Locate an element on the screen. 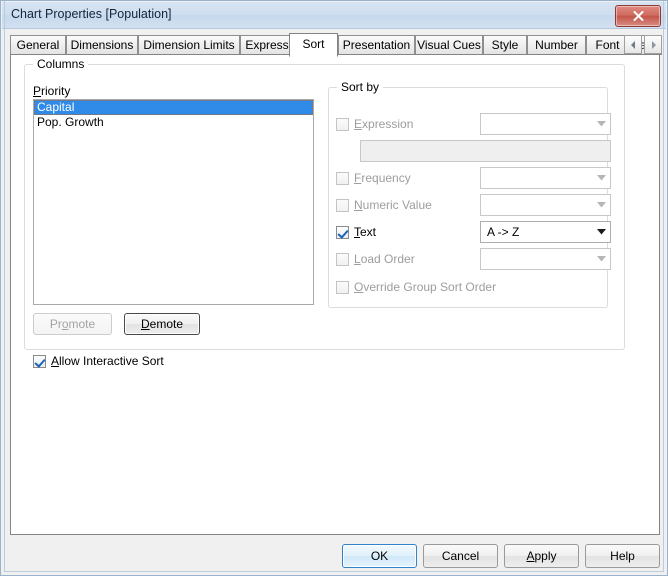 Image resolution: width=668 pixels, height=576 pixels. columns-groupbox-label: Columns is located at coordinates (61, 64).